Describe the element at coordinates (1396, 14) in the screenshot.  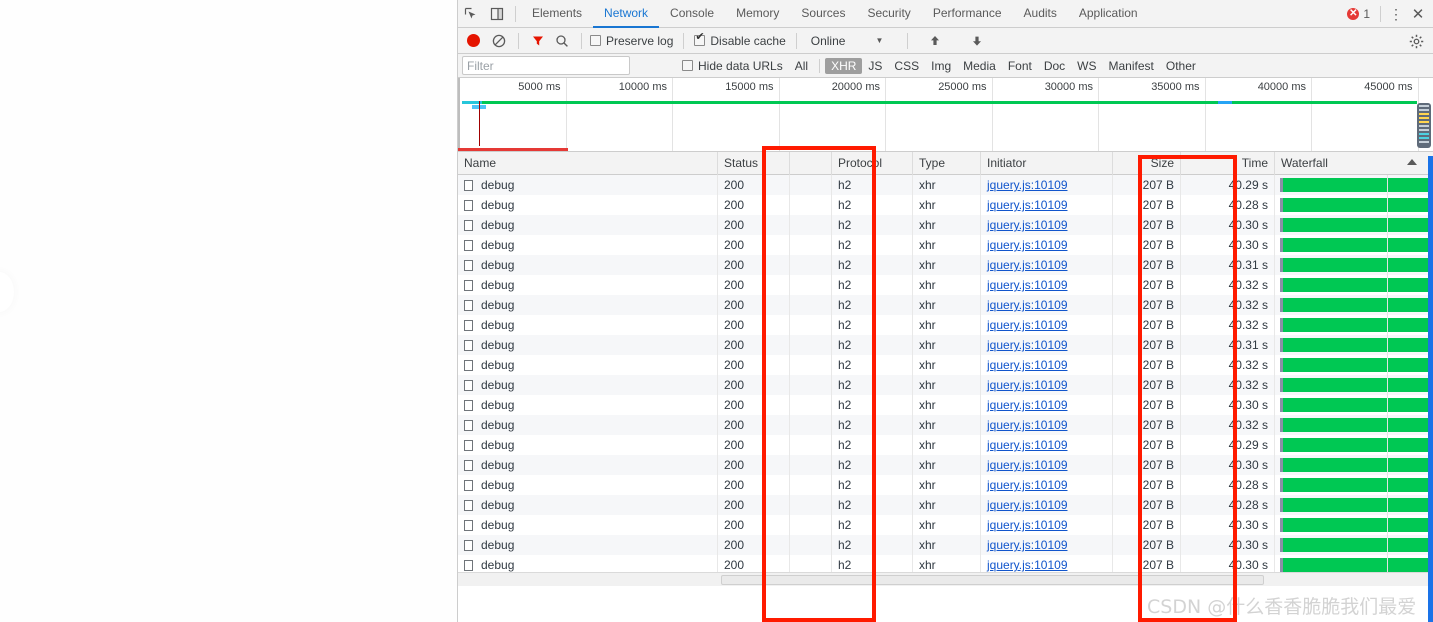
I see `more-options-icon: ⋮` at that location.